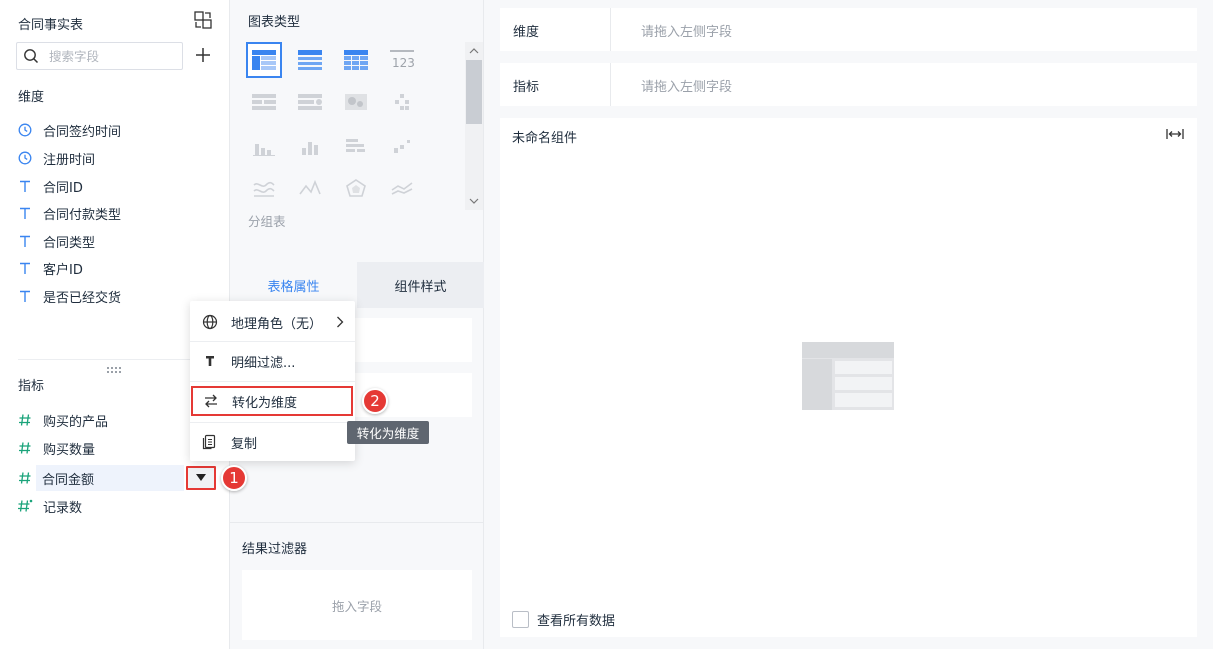 This screenshot has width=1213, height=649. I want to click on heatmap-icon, so click(356, 102).